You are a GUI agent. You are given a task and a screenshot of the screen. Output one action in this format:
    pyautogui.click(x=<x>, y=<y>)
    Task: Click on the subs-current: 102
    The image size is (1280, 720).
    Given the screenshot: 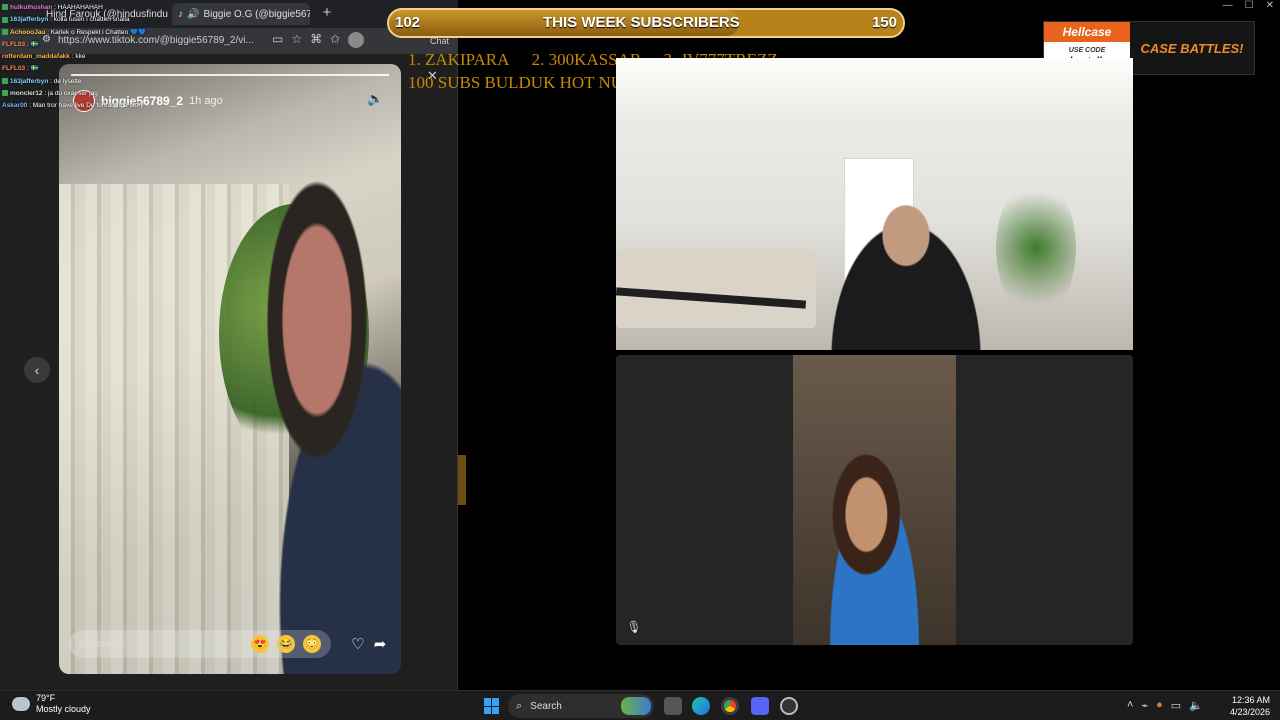 What is the action you would take?
    pyautogui.click(x=408, y=22)
    